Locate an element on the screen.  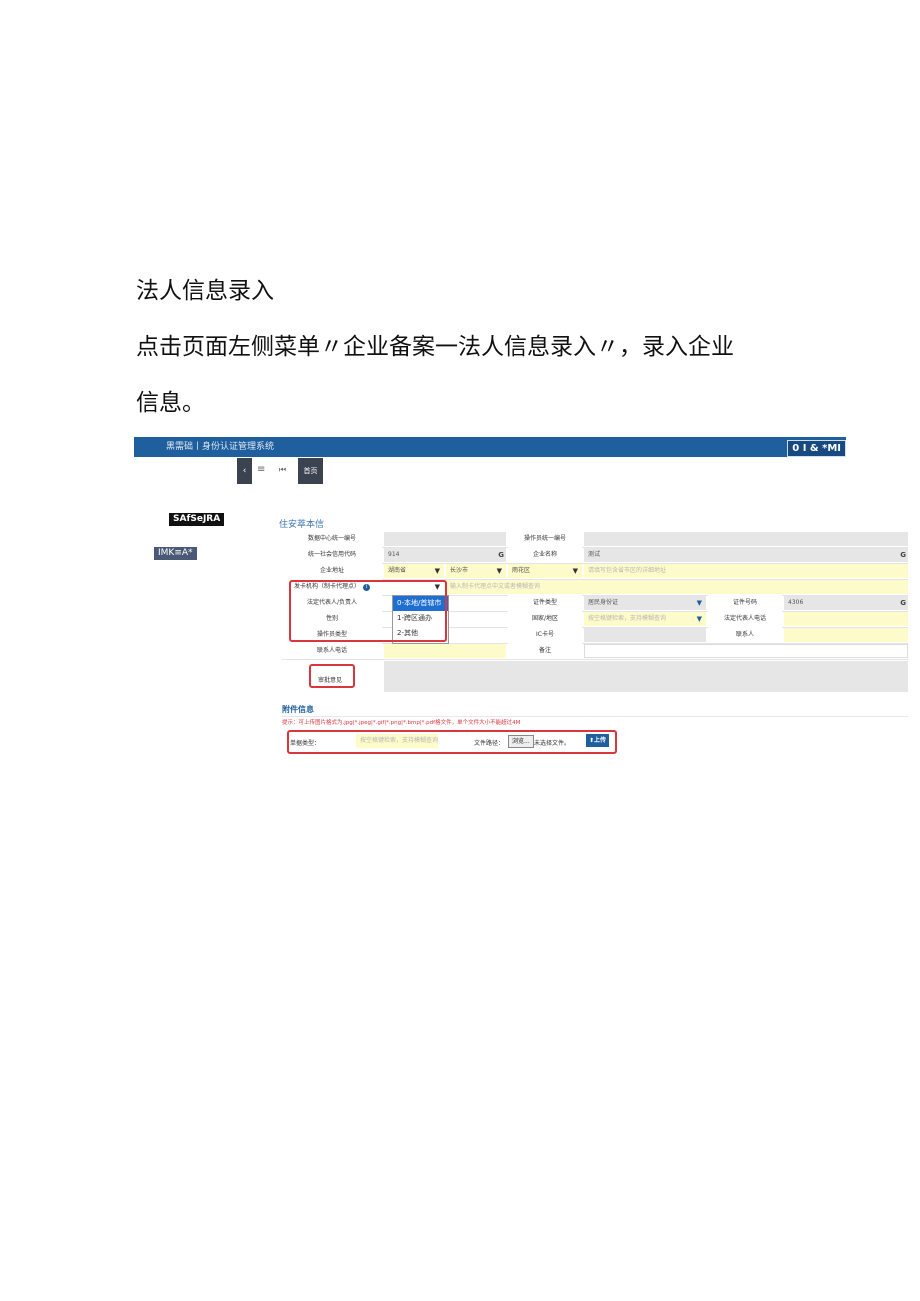
field-label: 国家/地区 is located at coordinates (545, 619).